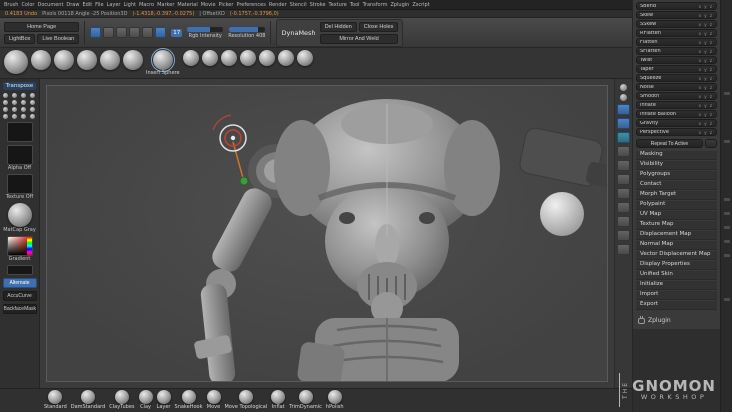 The image size is (732, 412). I want to click on mrgb-icon, so click(161, 32).